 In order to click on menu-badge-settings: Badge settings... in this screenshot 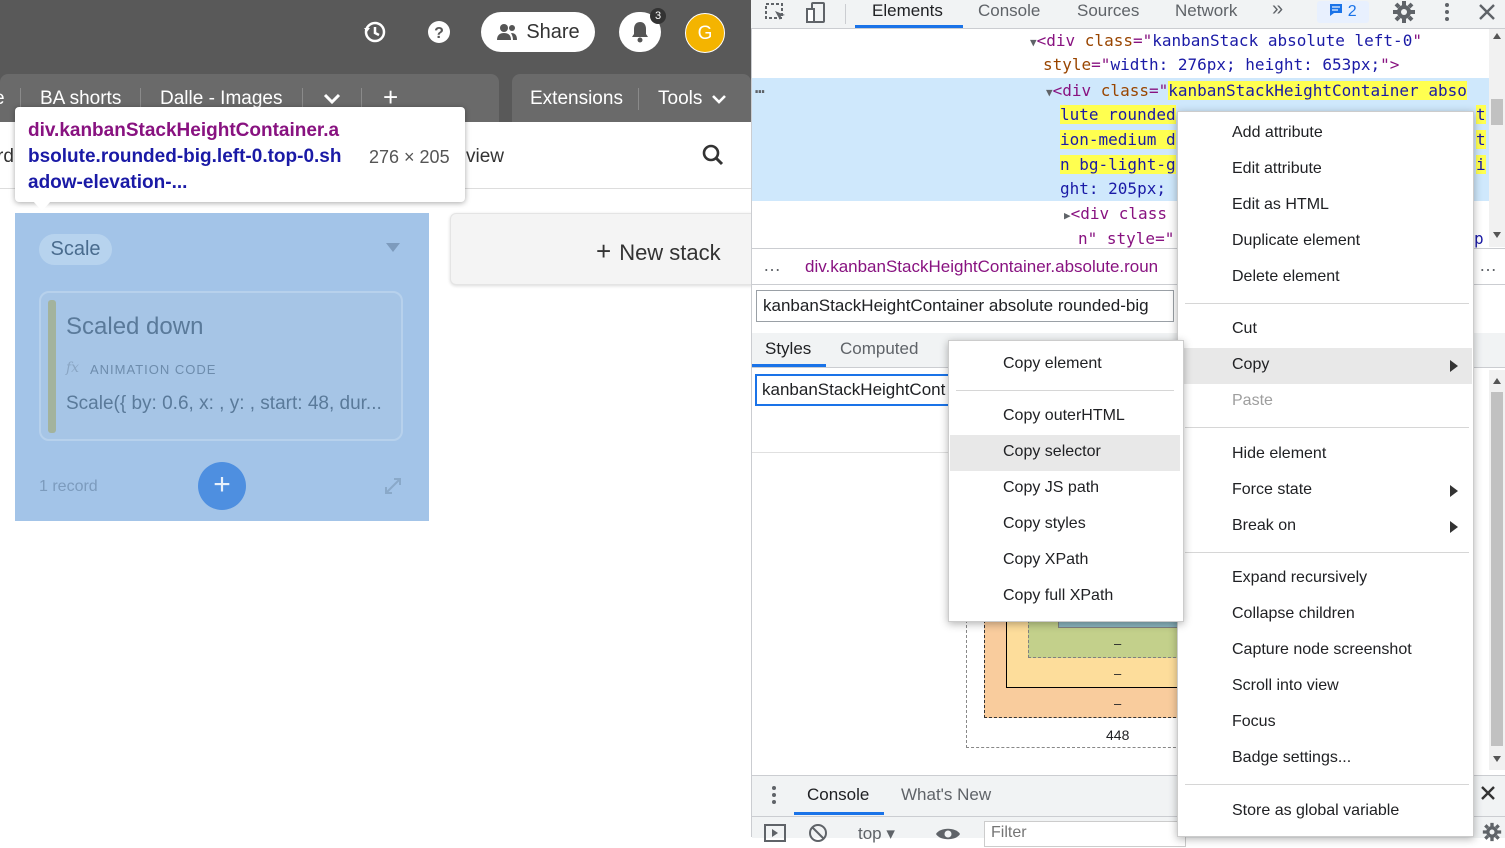, I will do `click(1291, 758)`.